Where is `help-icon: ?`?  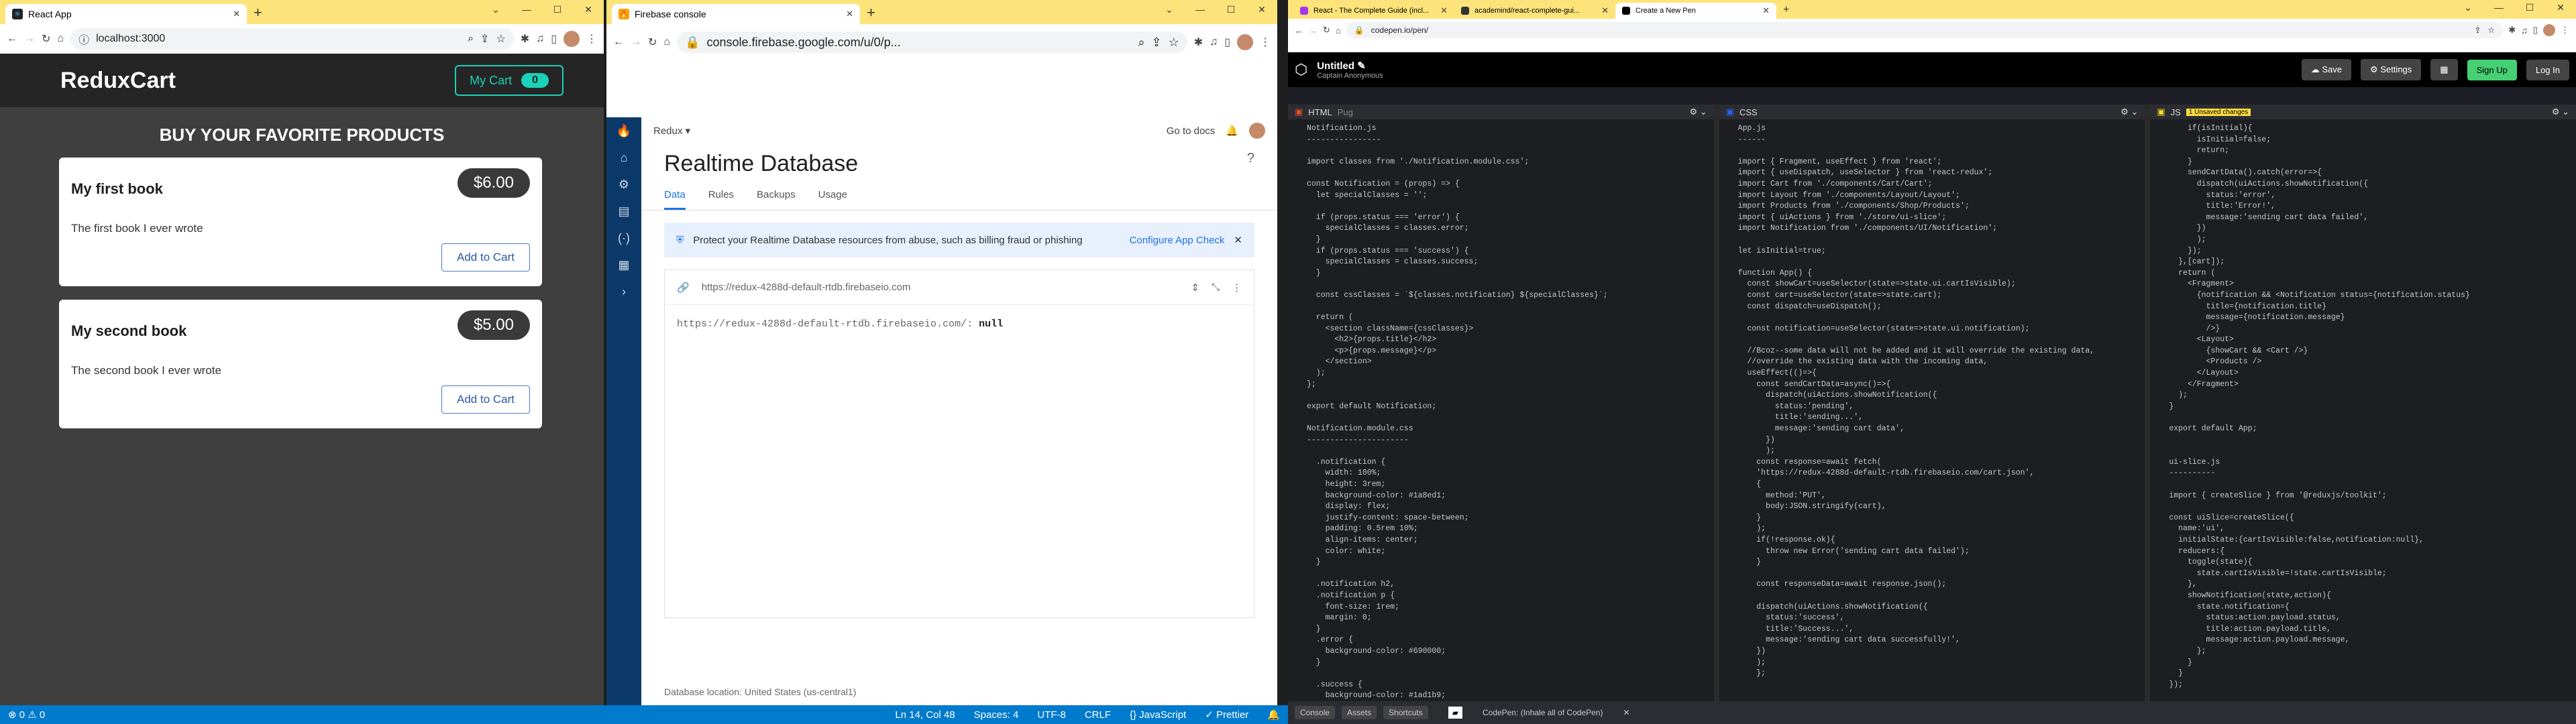 help-icon: ? is located at coordinates (1250, 158).